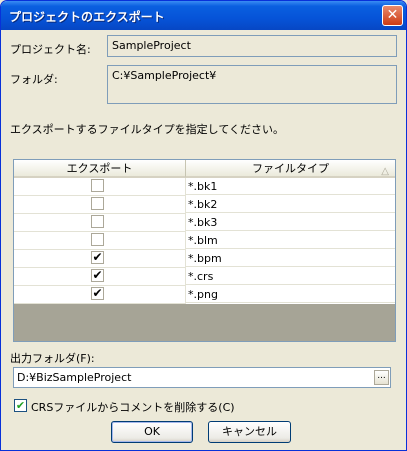 This screenshot has height=451, width=407. I want to click on filetype-cell: *.crs, so click(290, 276).